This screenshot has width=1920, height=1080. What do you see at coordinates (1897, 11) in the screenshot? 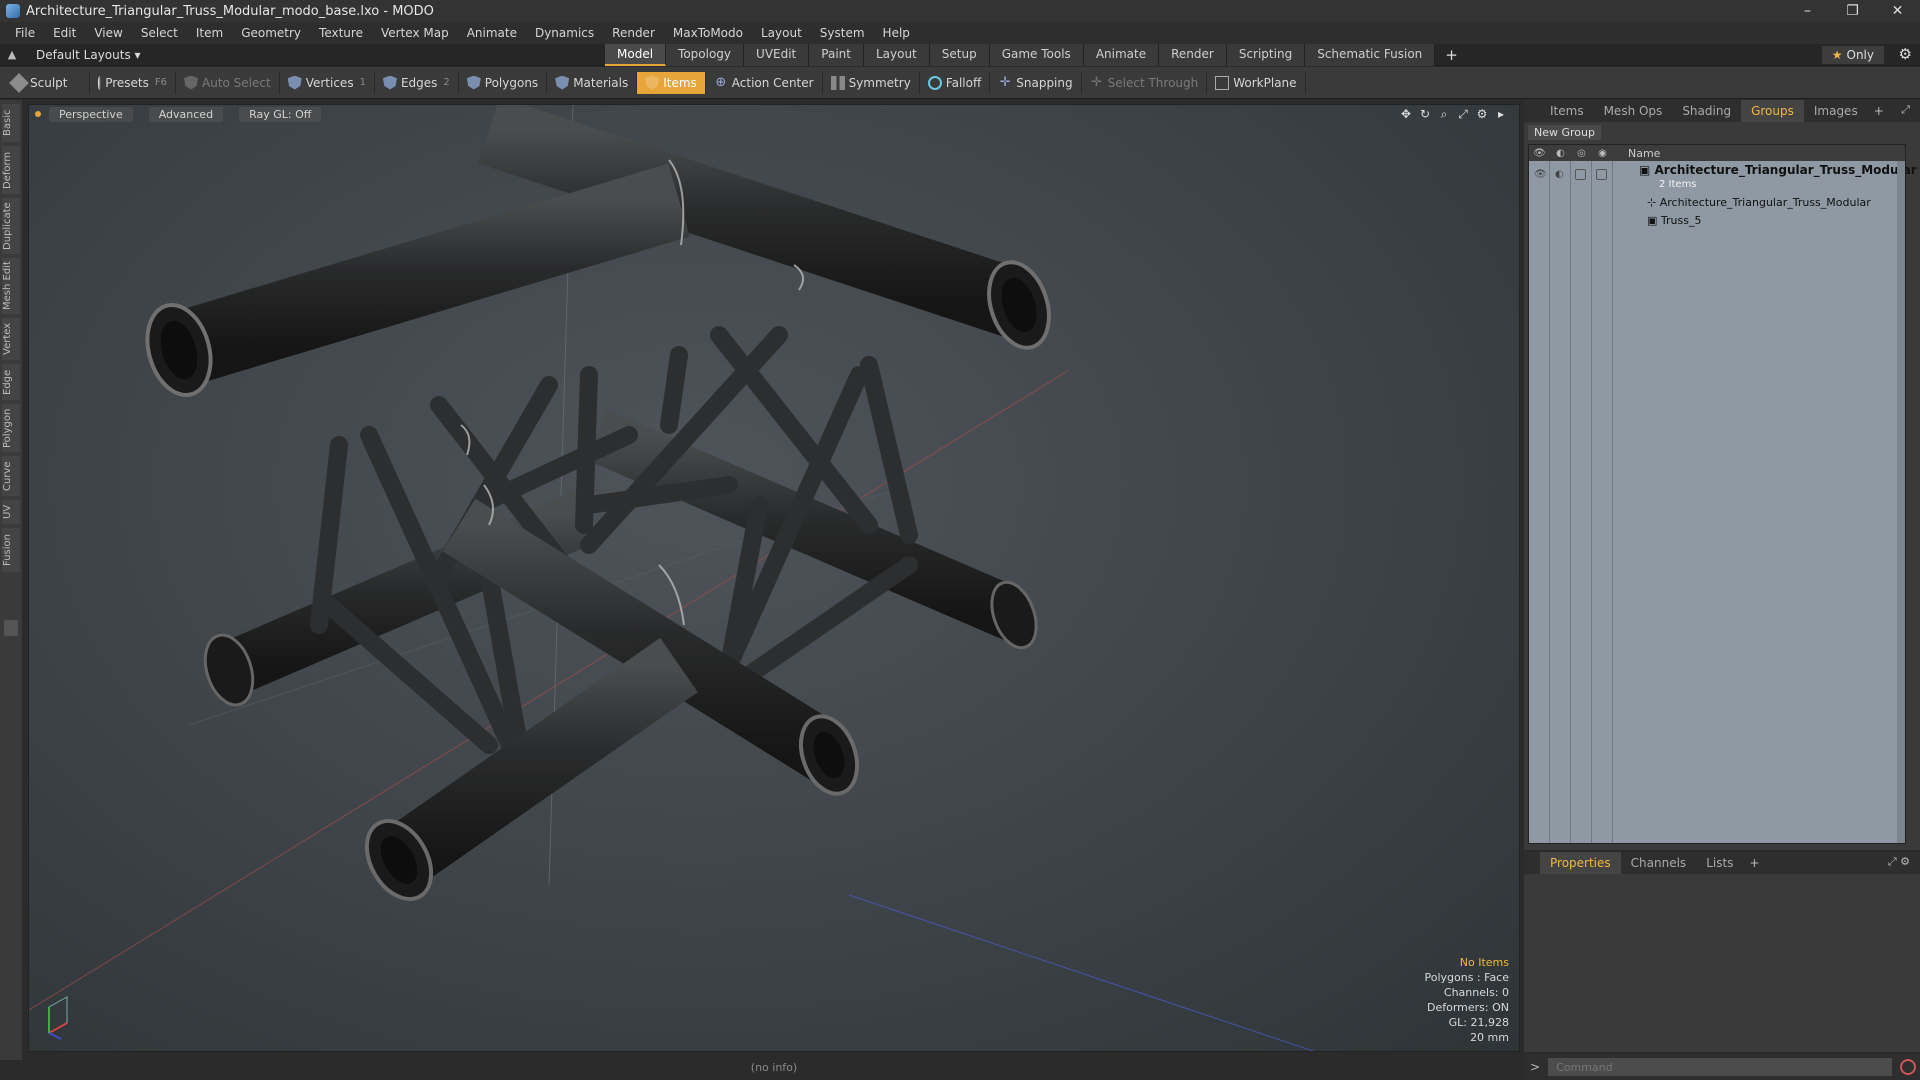
I see `close-icon: ✕` at bounding box center [1897, 11].